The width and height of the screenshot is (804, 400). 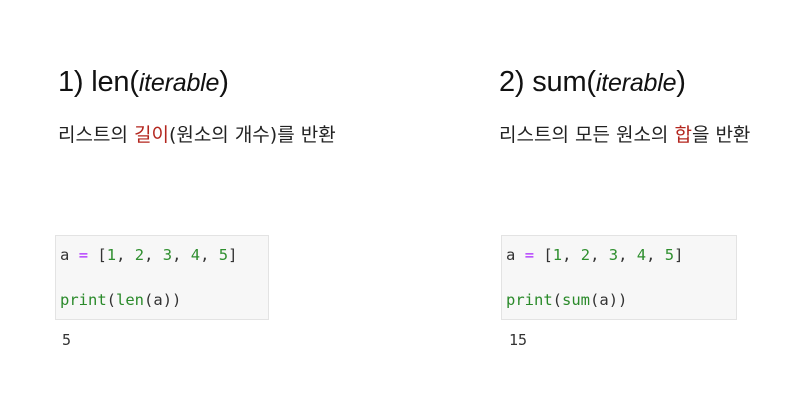 What do you see at coordinates (121, 300) in the screenshot?
I see `code-line-print: print(len(a))` at bounding box center [121, 300].